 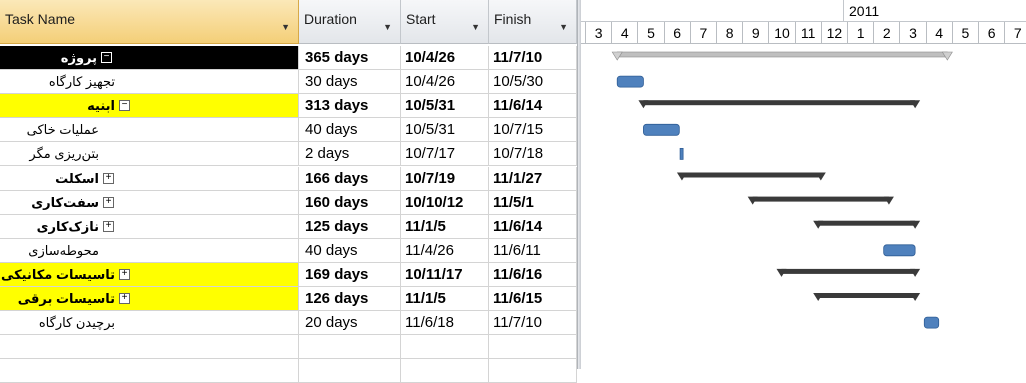 What do you see at coordinates (445, 202) in the screenshot?
I see `start-cell: 10/10/12` at bounding box center [445, 202].